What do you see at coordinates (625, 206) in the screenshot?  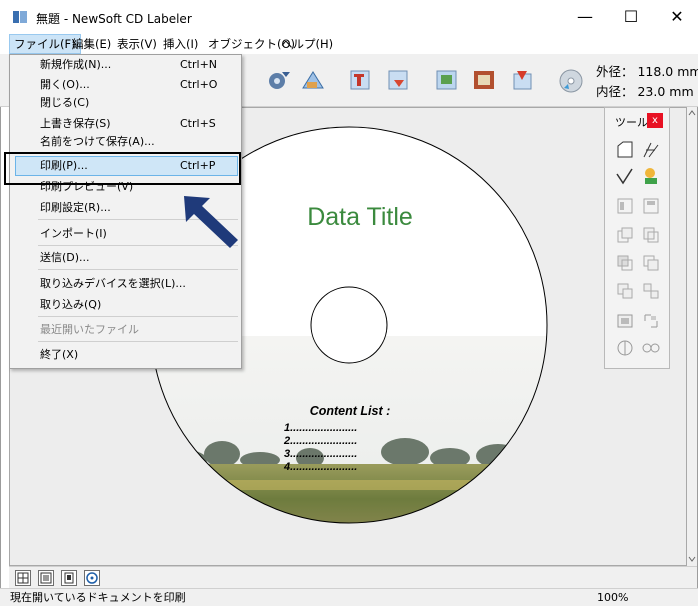 I see `align-left-icon` at bounding box center [625, 206].